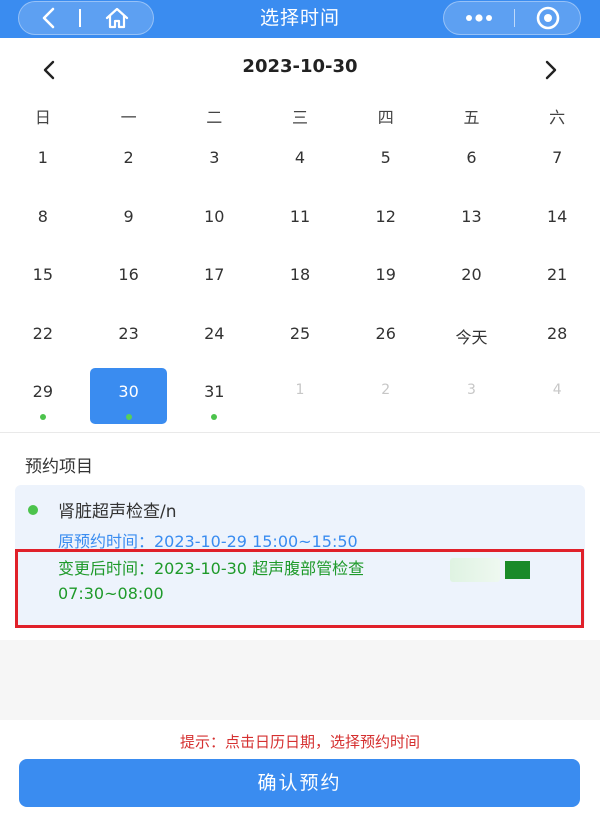  What do you see at coordinates (128, 117) in the screenshot?
I see `weekday-label: 一` at bounding box center [128, 117].